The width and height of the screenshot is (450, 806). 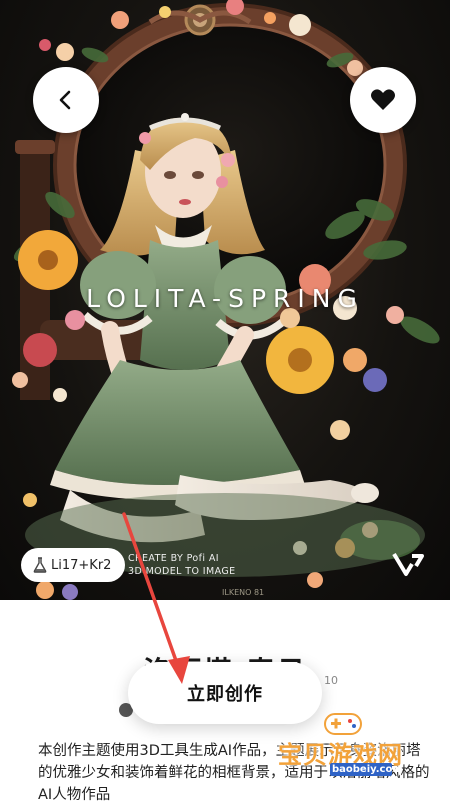 I want to click on watermark-site-url: baobeiy.com, so click(x=366, y=769).